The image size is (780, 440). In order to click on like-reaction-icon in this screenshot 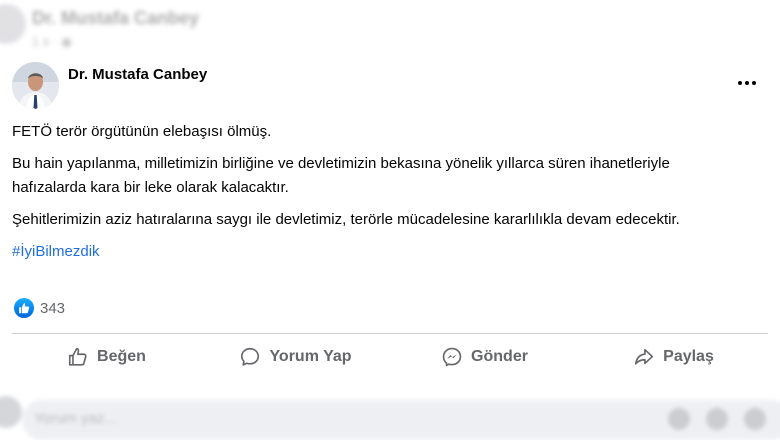, I will do `click(24, 308)`.